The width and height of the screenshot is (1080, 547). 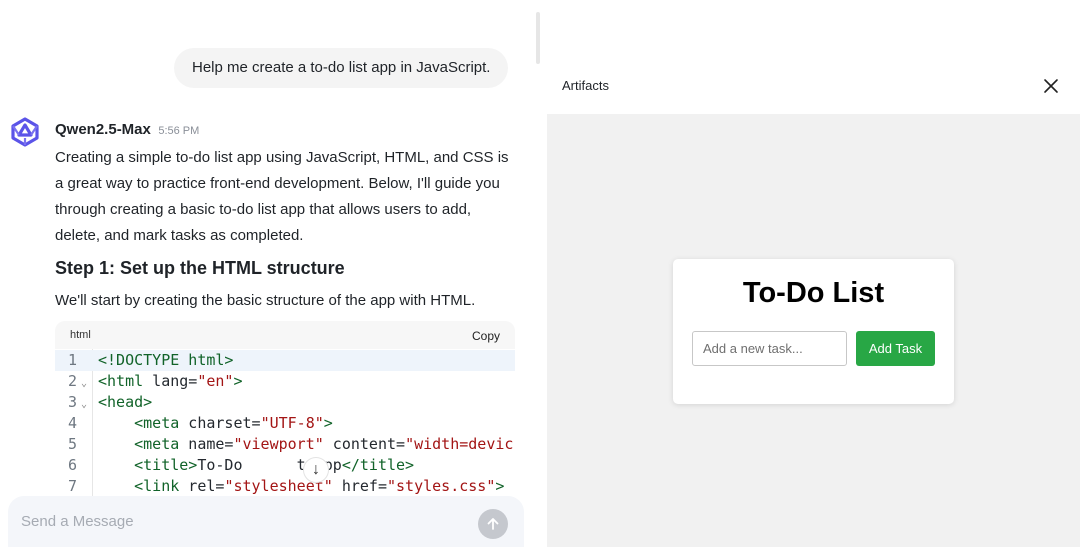 I want to click on line-number: 1, so click(x=72, y=360).